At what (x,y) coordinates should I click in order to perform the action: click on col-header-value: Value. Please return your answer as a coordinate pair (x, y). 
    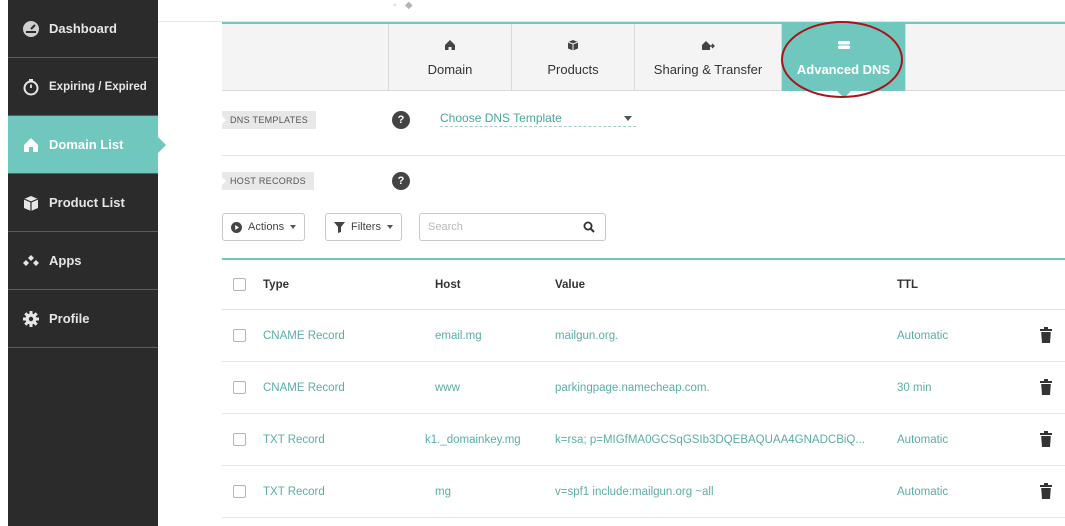
    Looking at the image, I should click on (570, 284).